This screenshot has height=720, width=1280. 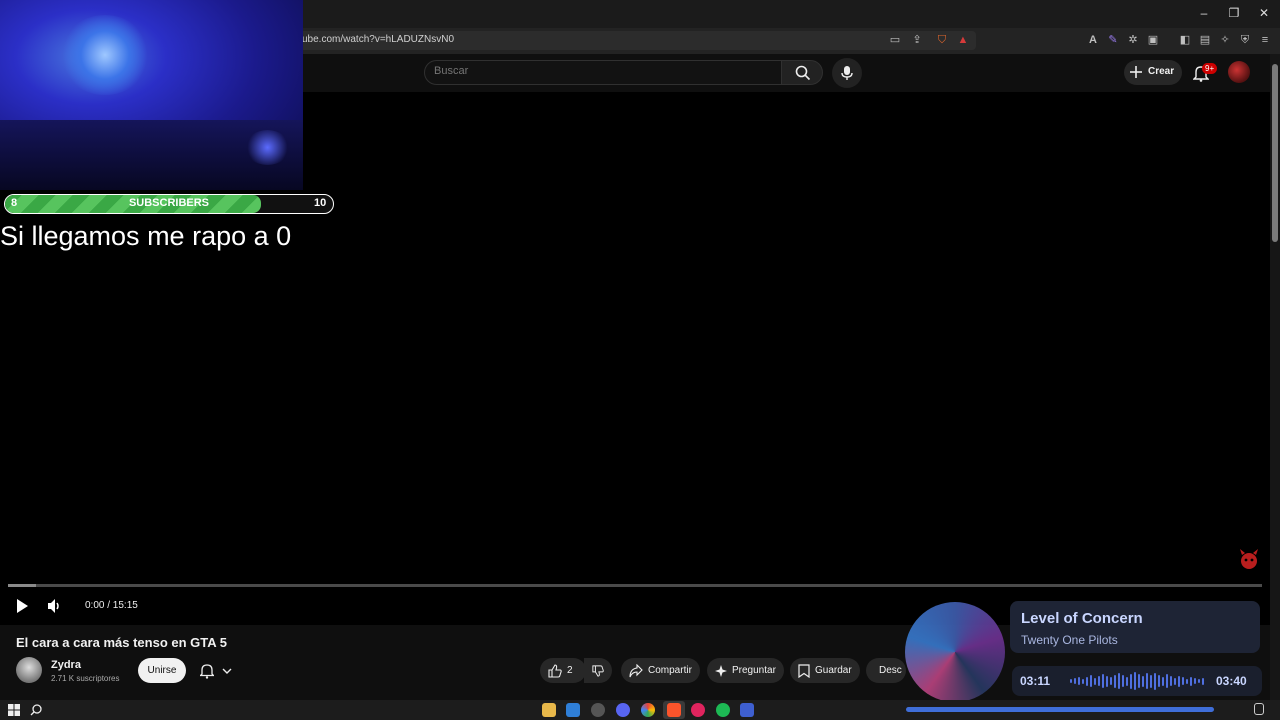 What do you see at coordinates (698, 710) in the screenshot?
I see `media-player-icon` at bounding box center [698, 710].